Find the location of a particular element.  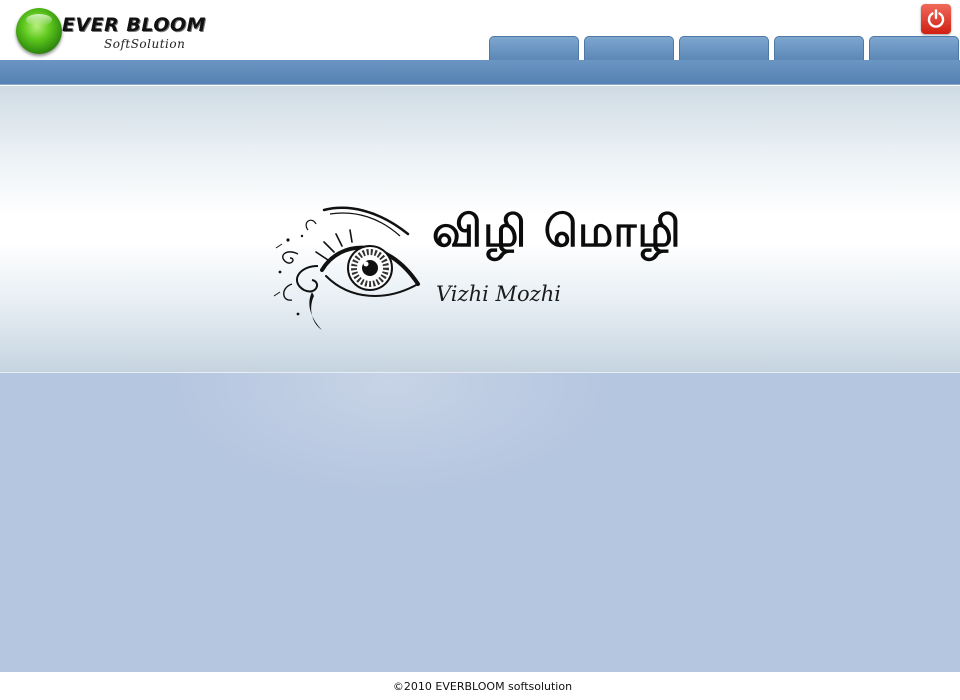

footer: ©2010 EVERBLOOM softsolution is located at coordinates (480, 686).